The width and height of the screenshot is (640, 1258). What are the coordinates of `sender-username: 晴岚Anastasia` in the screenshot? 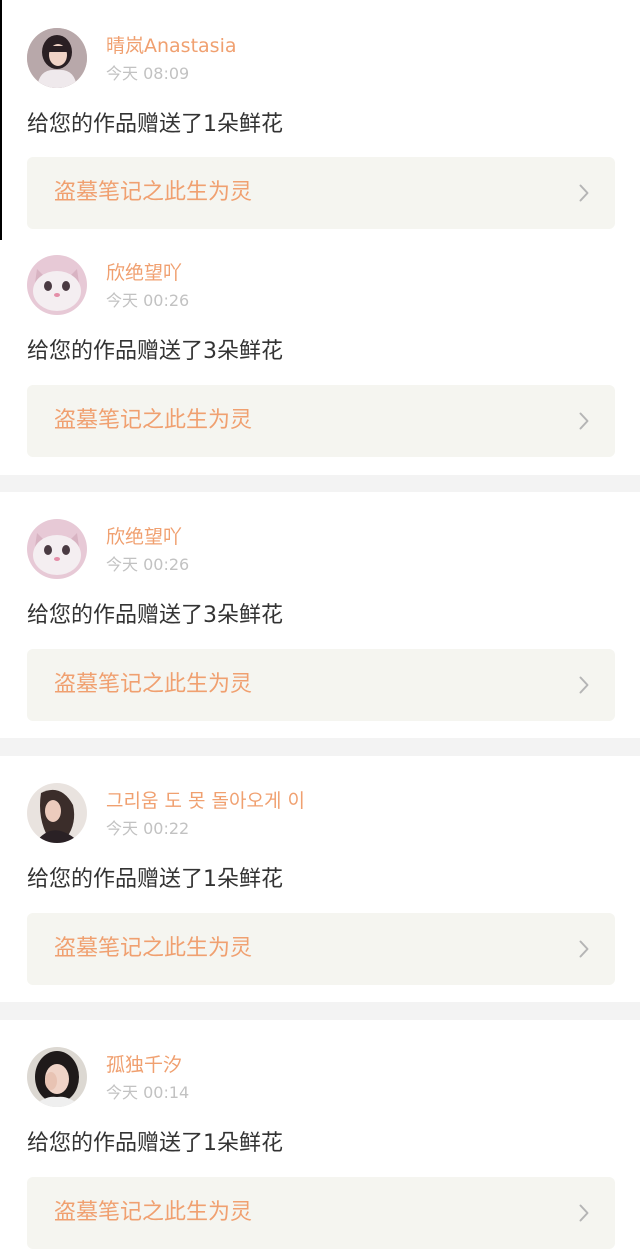 It's located at (171, 46).